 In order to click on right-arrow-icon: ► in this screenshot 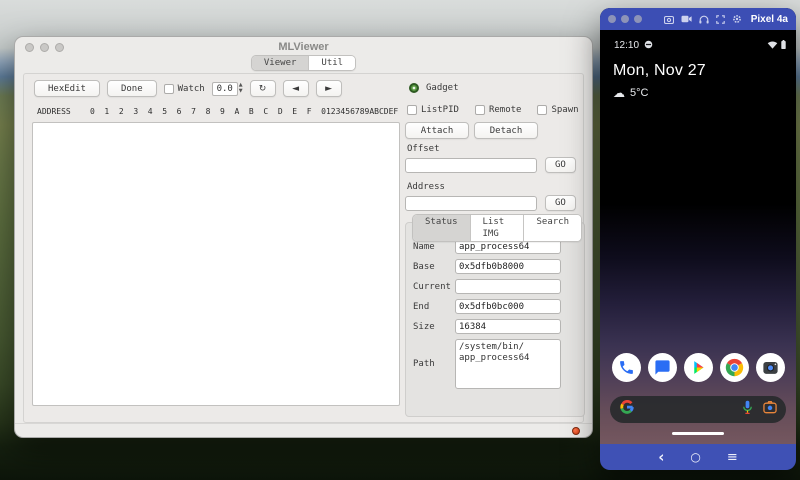, I will do `click(329, 88)`.